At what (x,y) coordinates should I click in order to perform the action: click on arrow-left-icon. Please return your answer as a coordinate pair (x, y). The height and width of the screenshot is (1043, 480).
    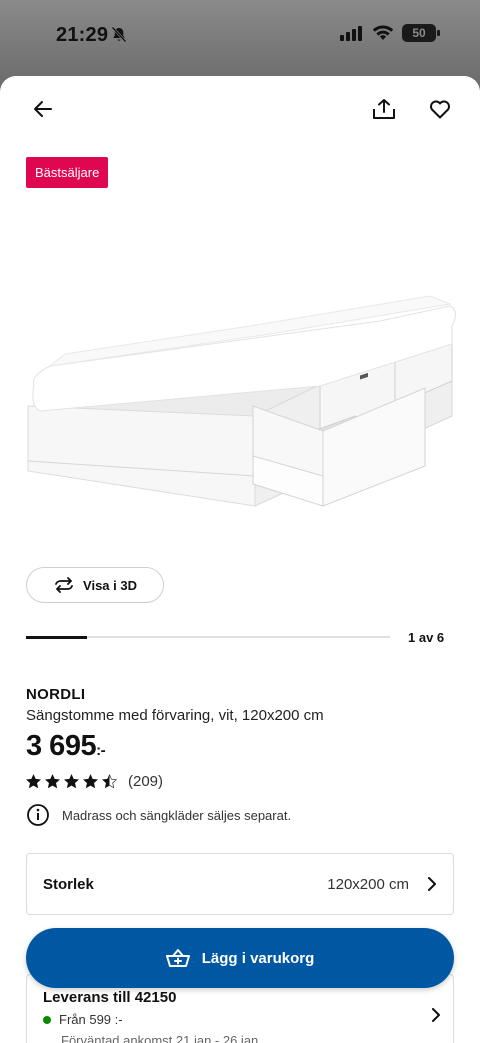
    Looking at the image, I should click on (43, 109).